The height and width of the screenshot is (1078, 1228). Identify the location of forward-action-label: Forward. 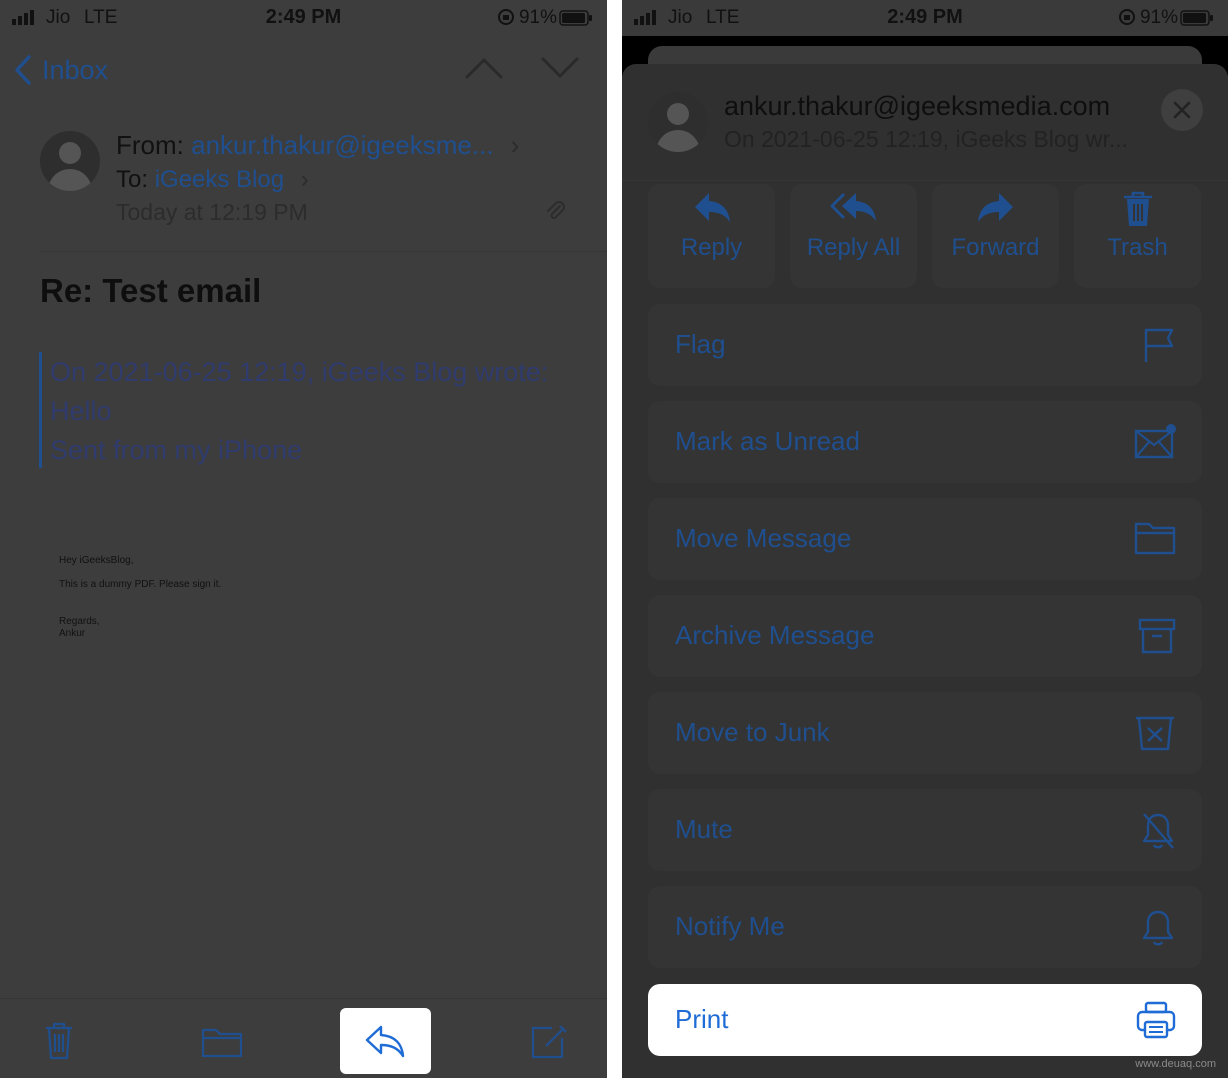
(995, 247).